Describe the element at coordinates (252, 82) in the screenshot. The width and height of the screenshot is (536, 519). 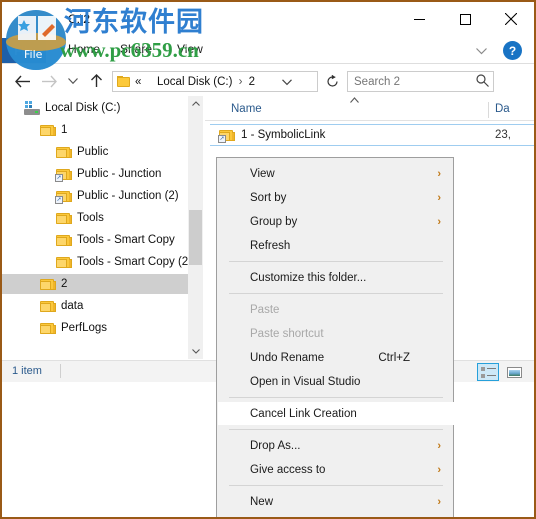
I see `breadcrumb-item-1: 2` at that location.